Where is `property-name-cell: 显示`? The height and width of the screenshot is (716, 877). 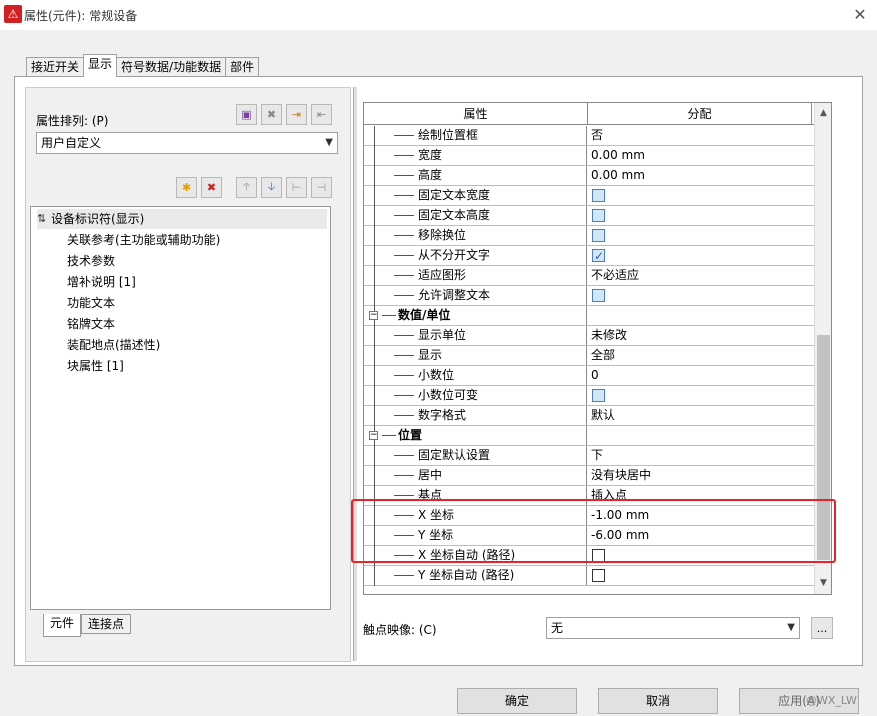 property-name-cell: 显示 is located at coordinates (475, 356).